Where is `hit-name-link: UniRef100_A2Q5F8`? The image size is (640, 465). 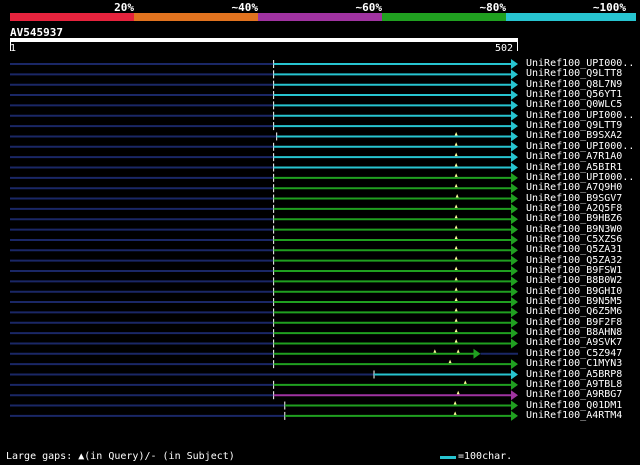
hit-name-link: UniRef100_A2Q5F8 is located at coordinates (574, 208).